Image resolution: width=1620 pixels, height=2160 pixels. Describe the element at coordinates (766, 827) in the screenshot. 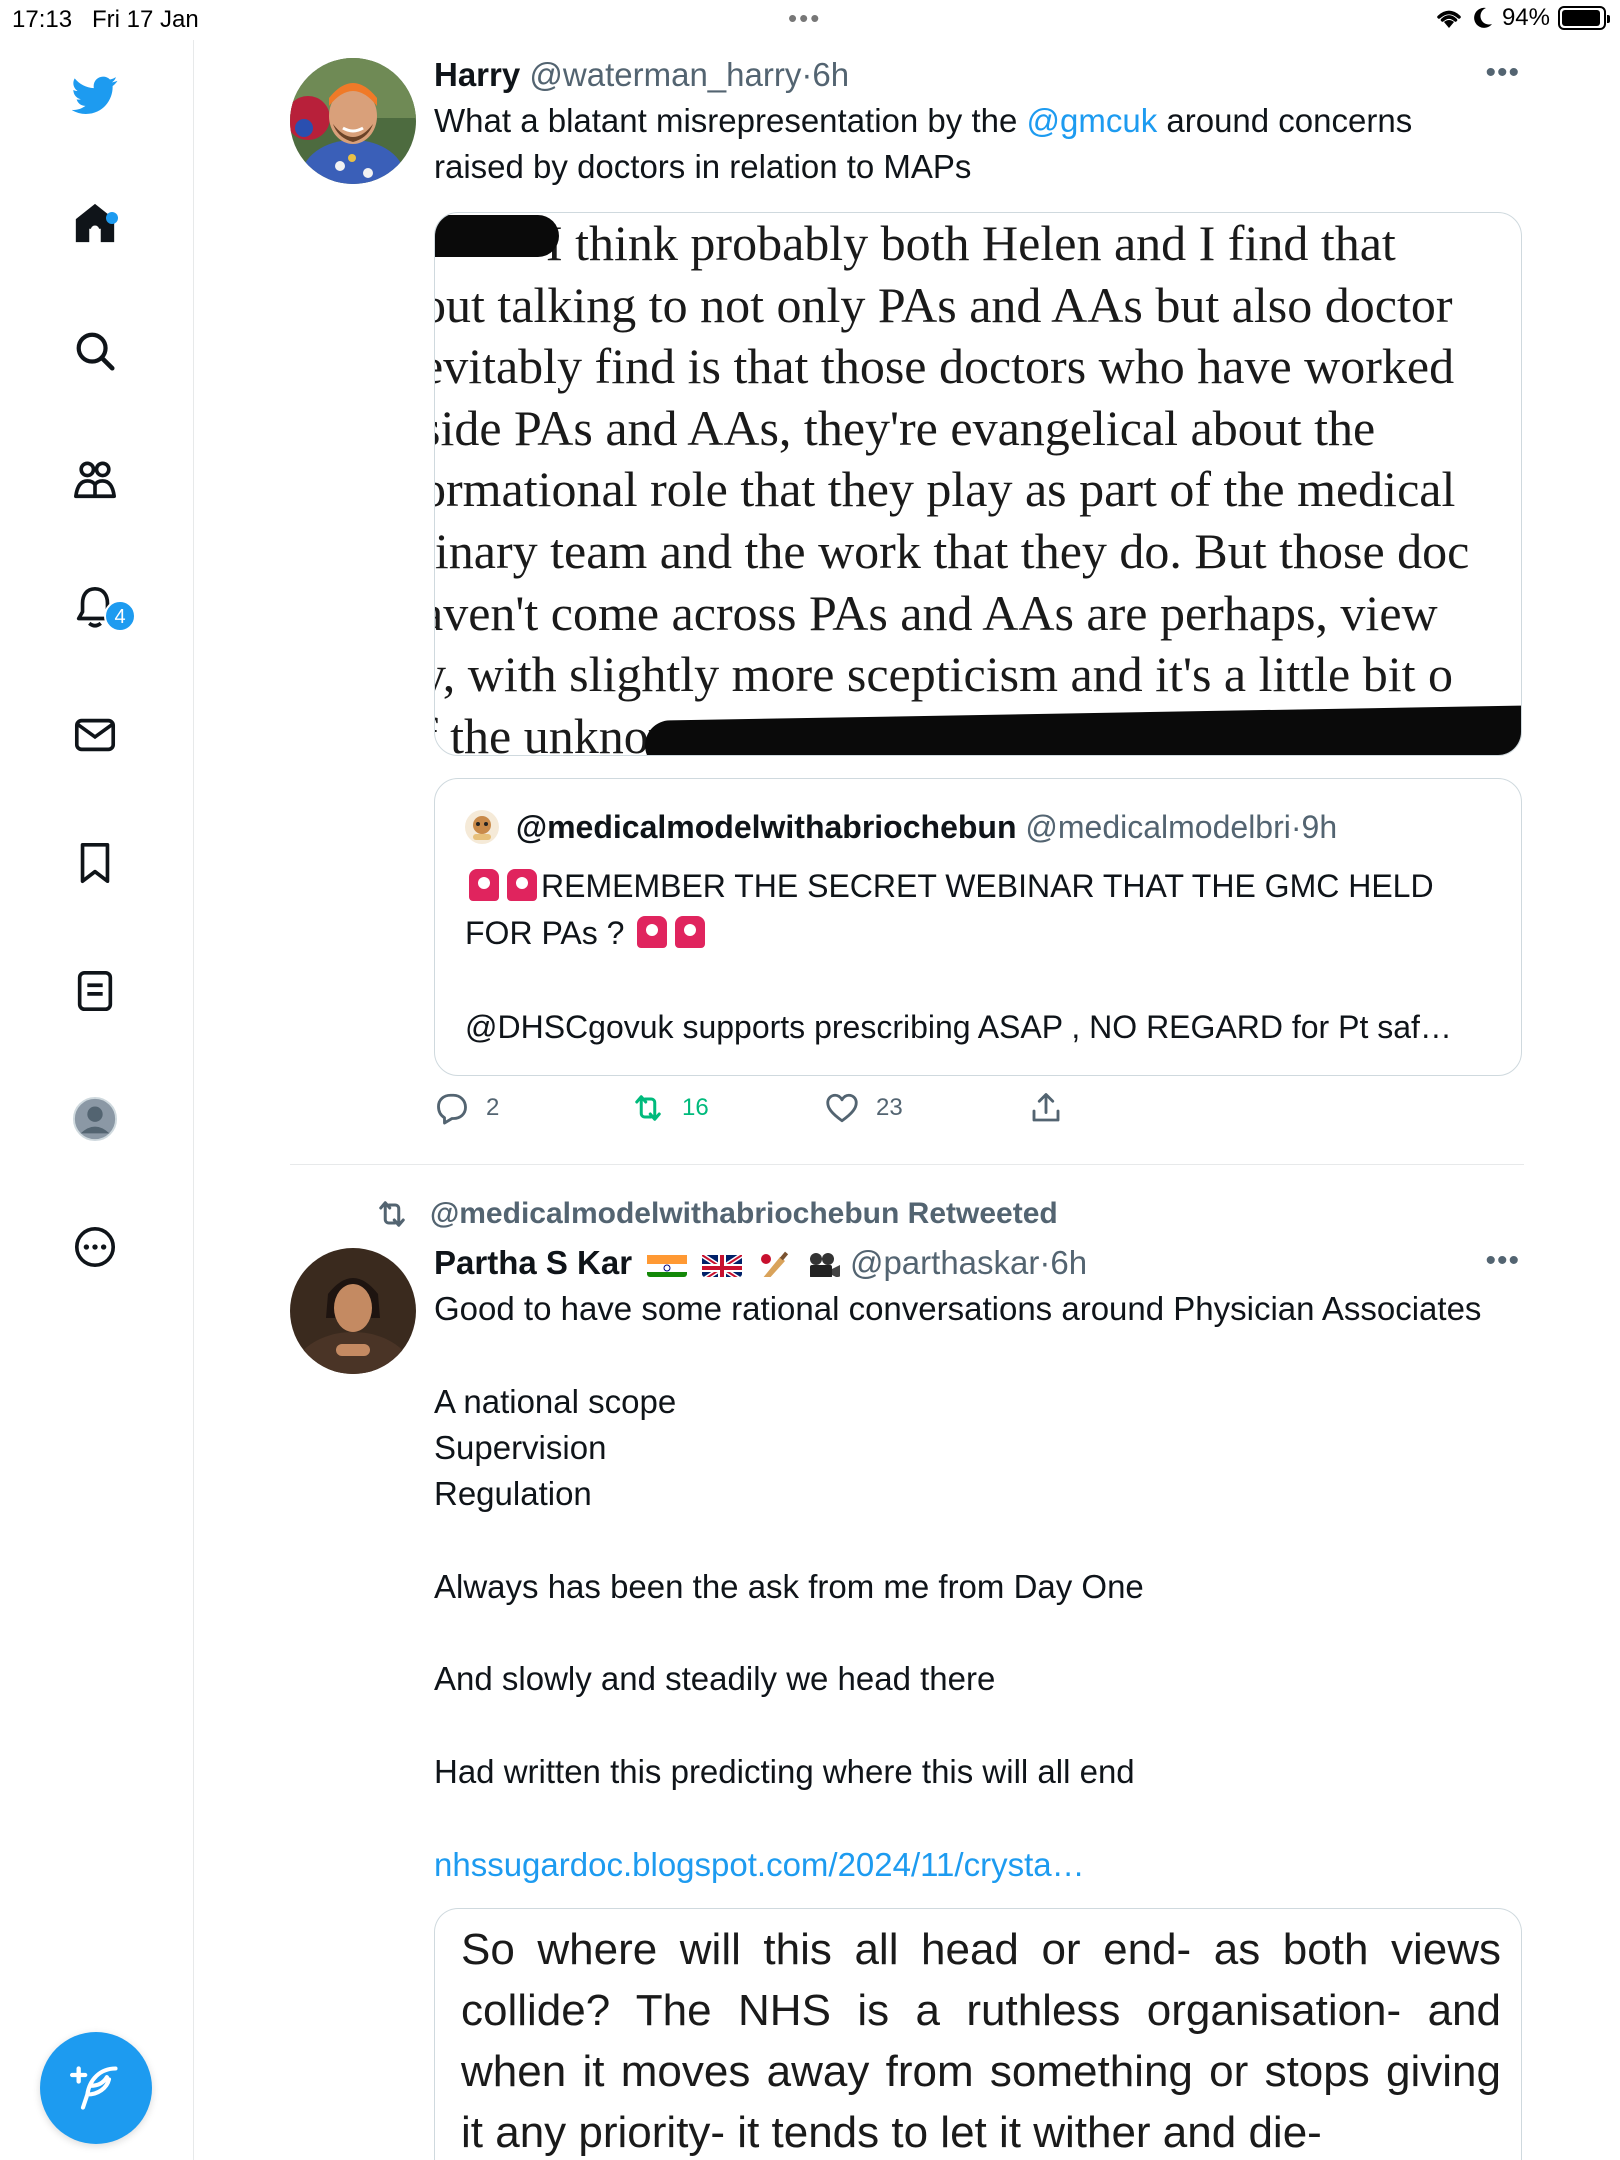

I see `quoted-display-name: @medicalmodelwithabriochebun` at that location.